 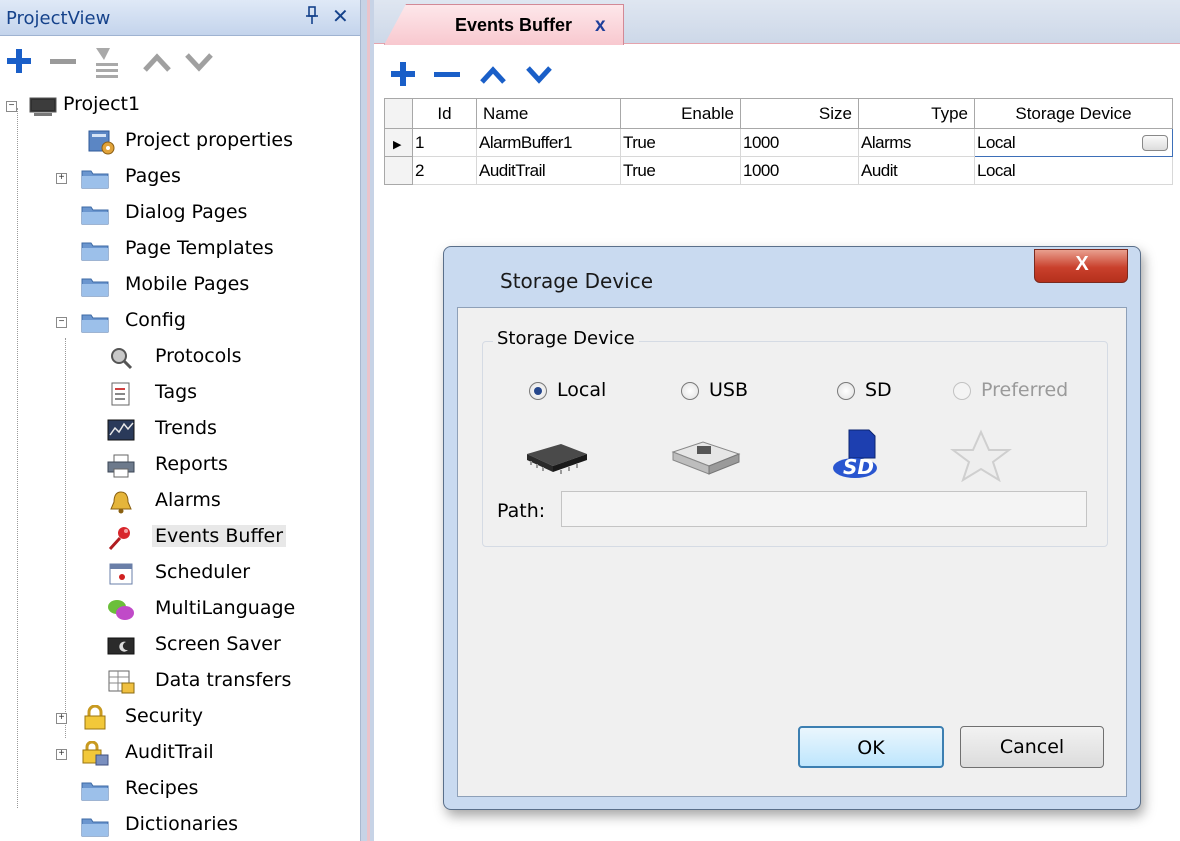 What do you see at coordinates (340, 16) in the screenshot?
I see `close-icon: ✕` at bounding box center [340, 16].